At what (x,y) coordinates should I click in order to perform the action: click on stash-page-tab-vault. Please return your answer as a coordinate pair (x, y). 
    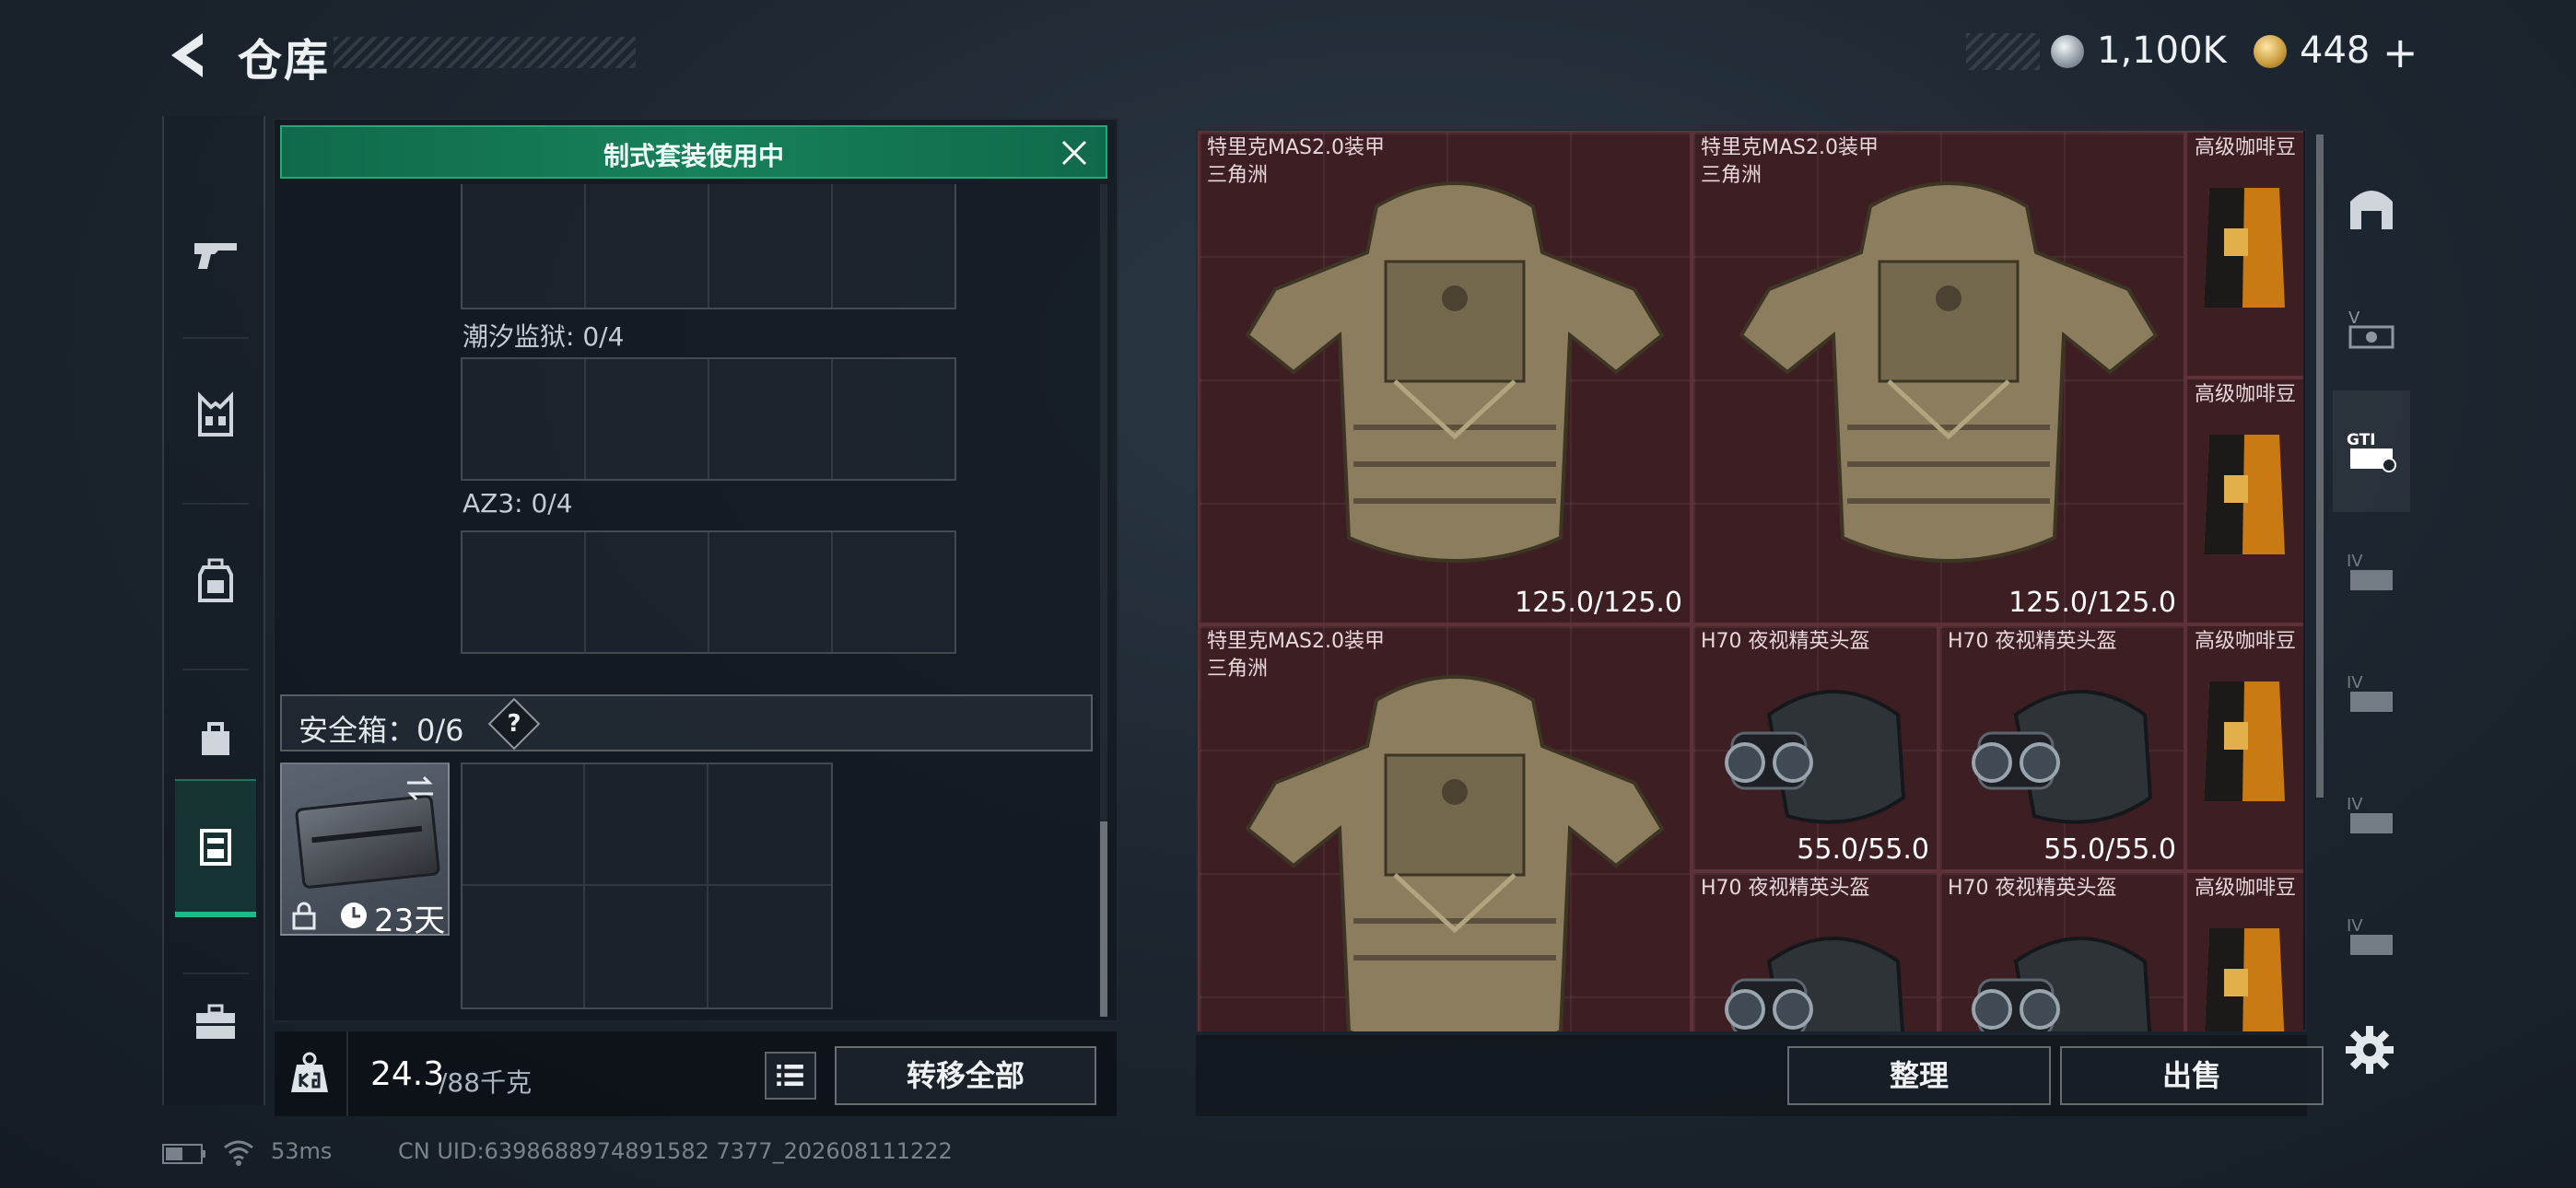
    Looking at the image, I should click on (2371, 208).